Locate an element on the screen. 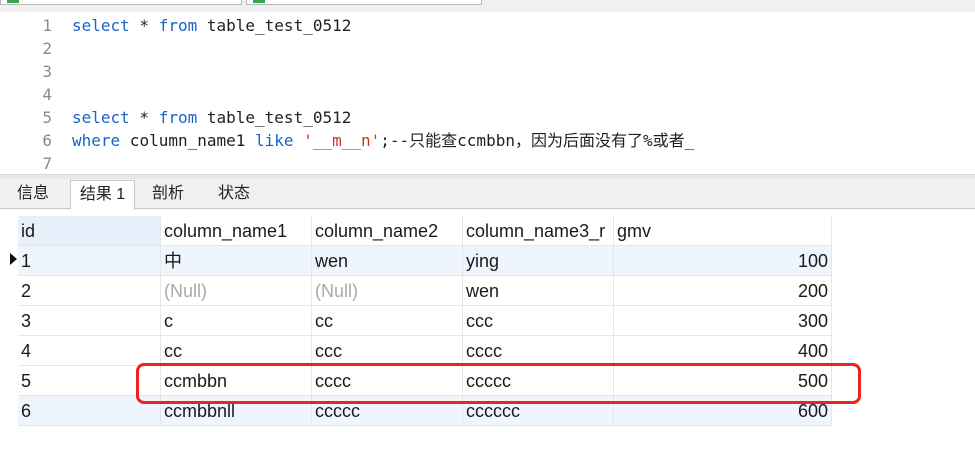 The width and height of the screenshot is (975, 473). tab-info: 信息 is located at coordinates (33, 194).